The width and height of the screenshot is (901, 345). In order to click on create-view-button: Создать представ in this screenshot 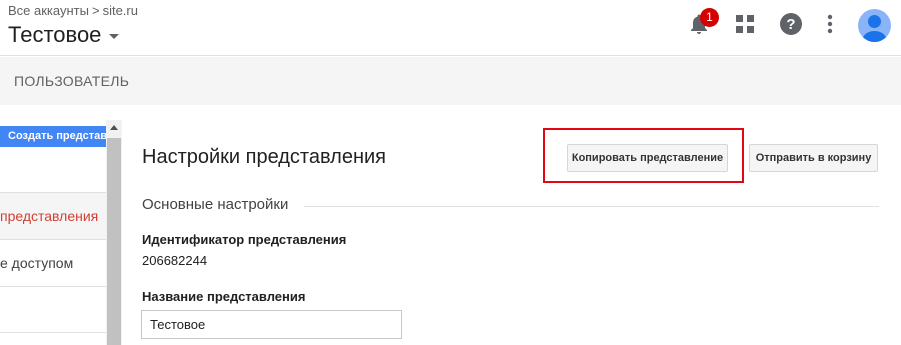, I will do `click(53, 136)`.